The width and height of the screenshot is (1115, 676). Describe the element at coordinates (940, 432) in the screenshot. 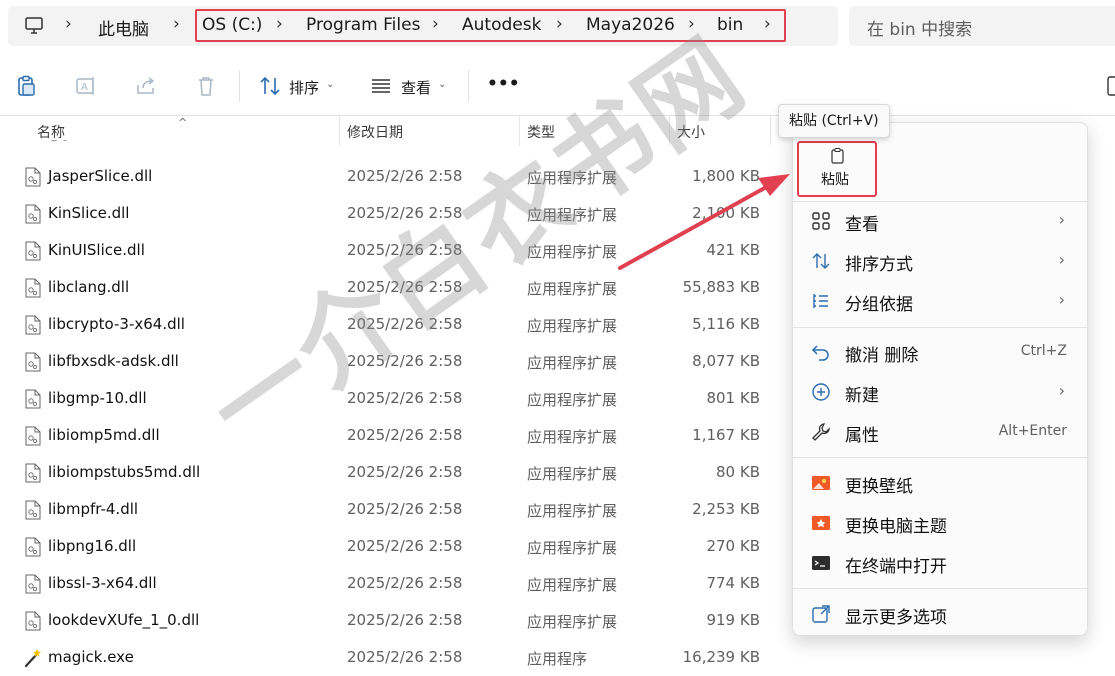

I see `menu-item-properties: 属性 Alt+Enter` at that location.